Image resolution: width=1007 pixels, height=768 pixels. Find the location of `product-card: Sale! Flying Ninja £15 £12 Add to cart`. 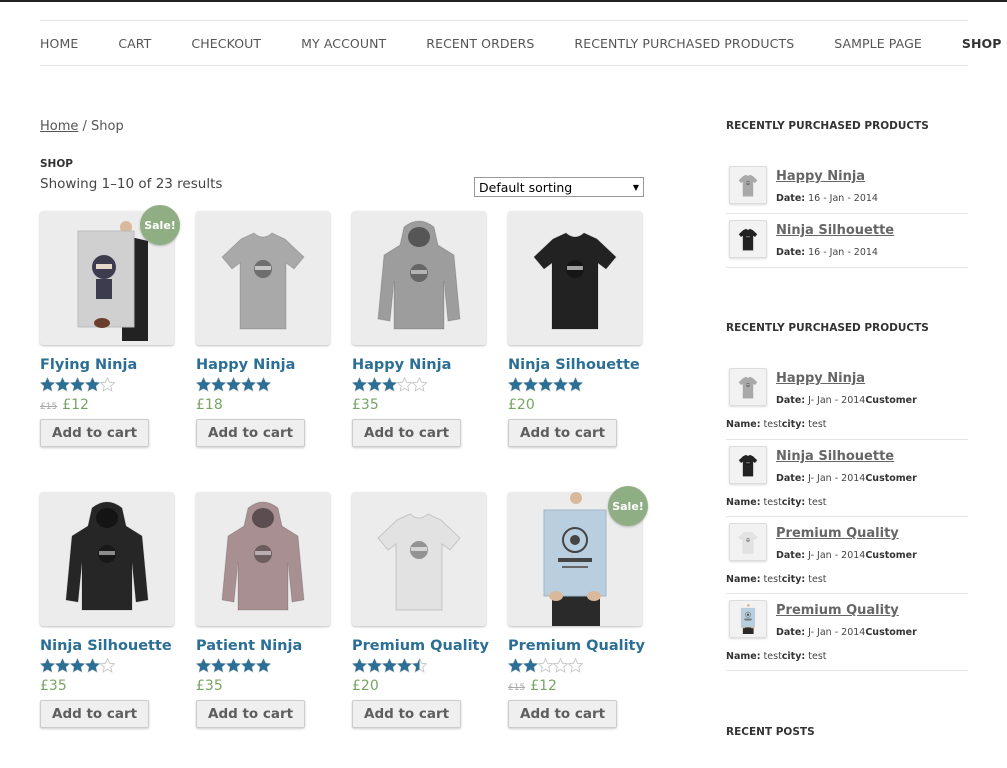

product-card: Sale! Flying Ninja £15 £12 Add to cart is located at coordinates (110, 327).